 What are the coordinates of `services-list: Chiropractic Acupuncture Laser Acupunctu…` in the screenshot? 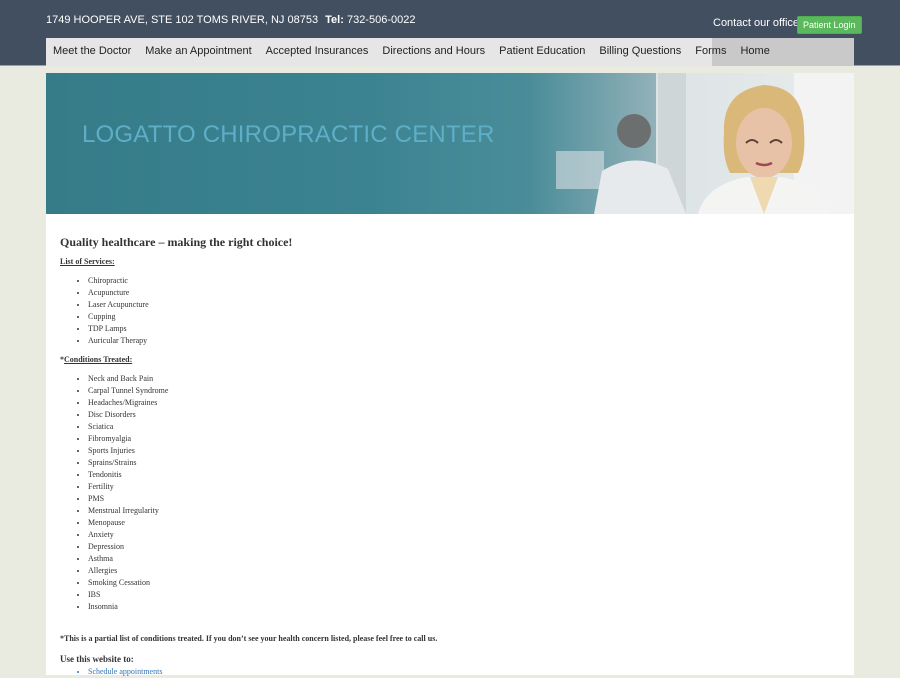 It's located at (111, 311).